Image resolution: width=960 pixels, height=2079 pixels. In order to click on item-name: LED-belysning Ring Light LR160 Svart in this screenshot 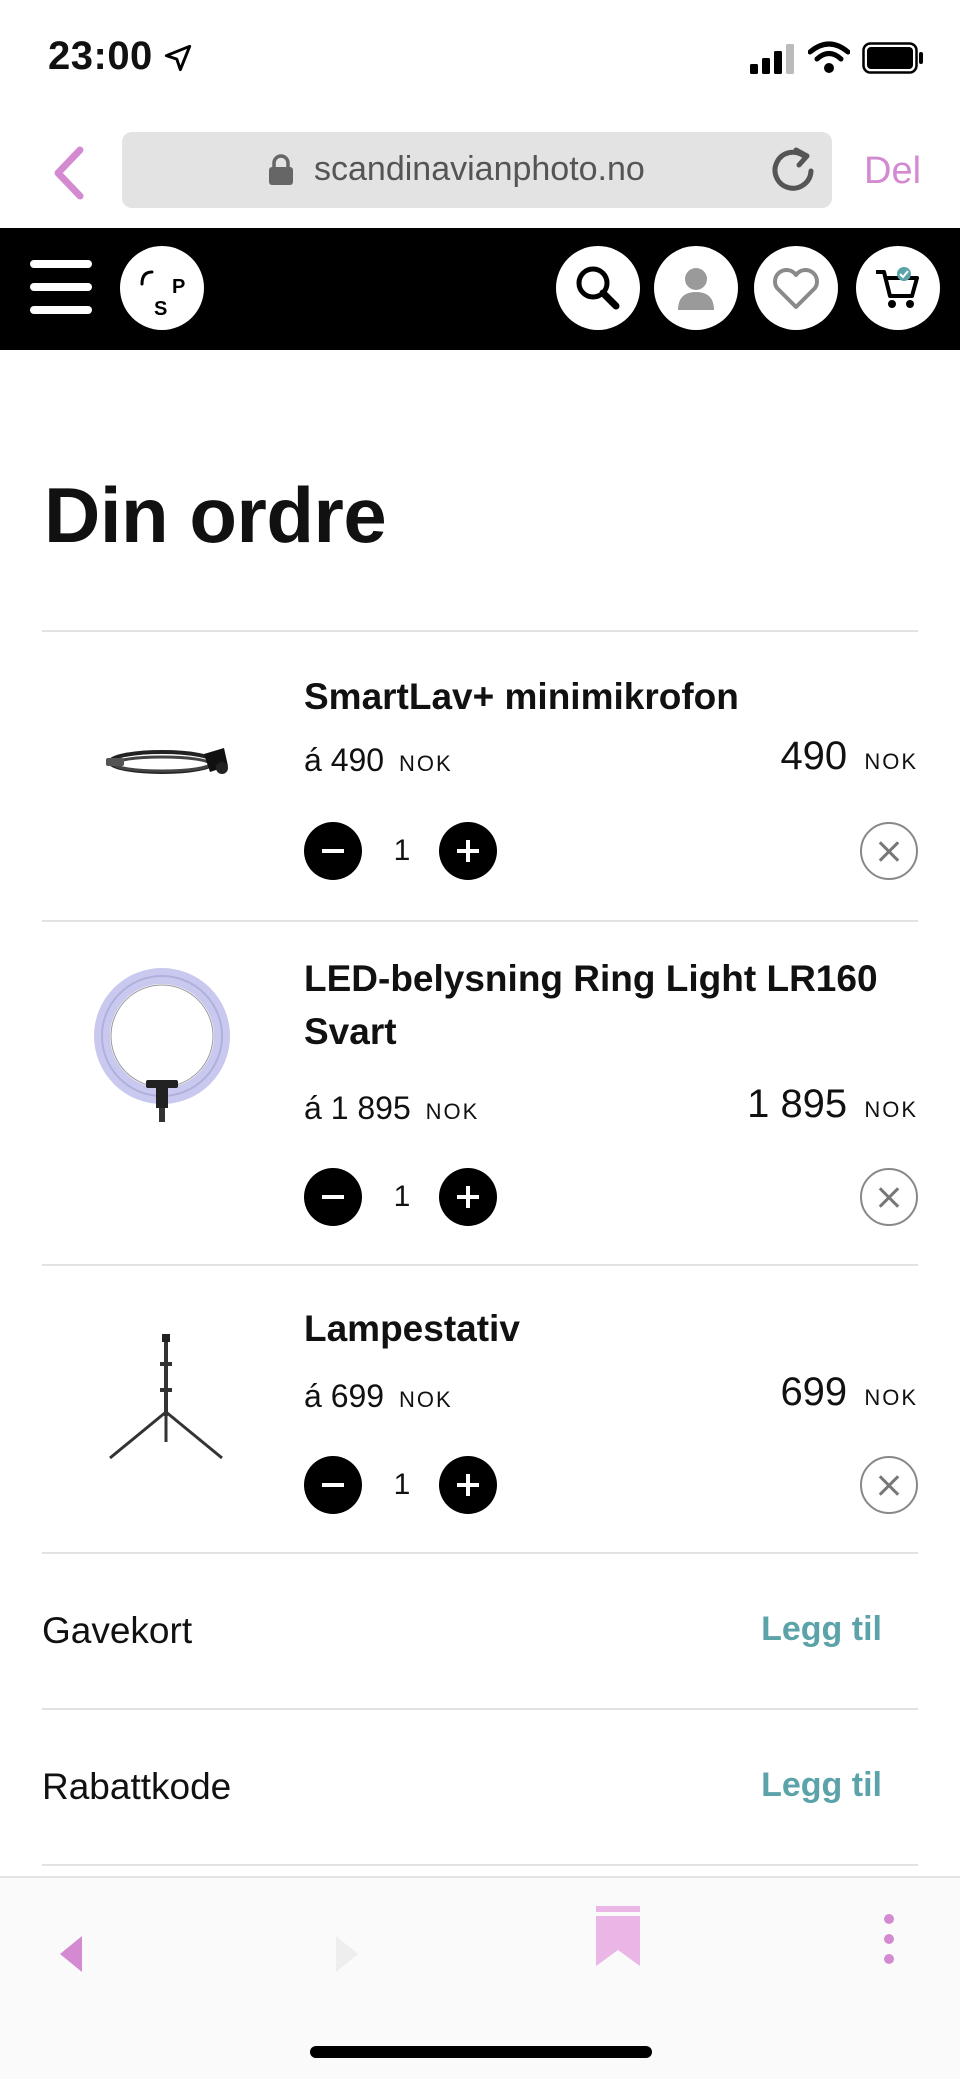, I will do `click(591, 1005)`.